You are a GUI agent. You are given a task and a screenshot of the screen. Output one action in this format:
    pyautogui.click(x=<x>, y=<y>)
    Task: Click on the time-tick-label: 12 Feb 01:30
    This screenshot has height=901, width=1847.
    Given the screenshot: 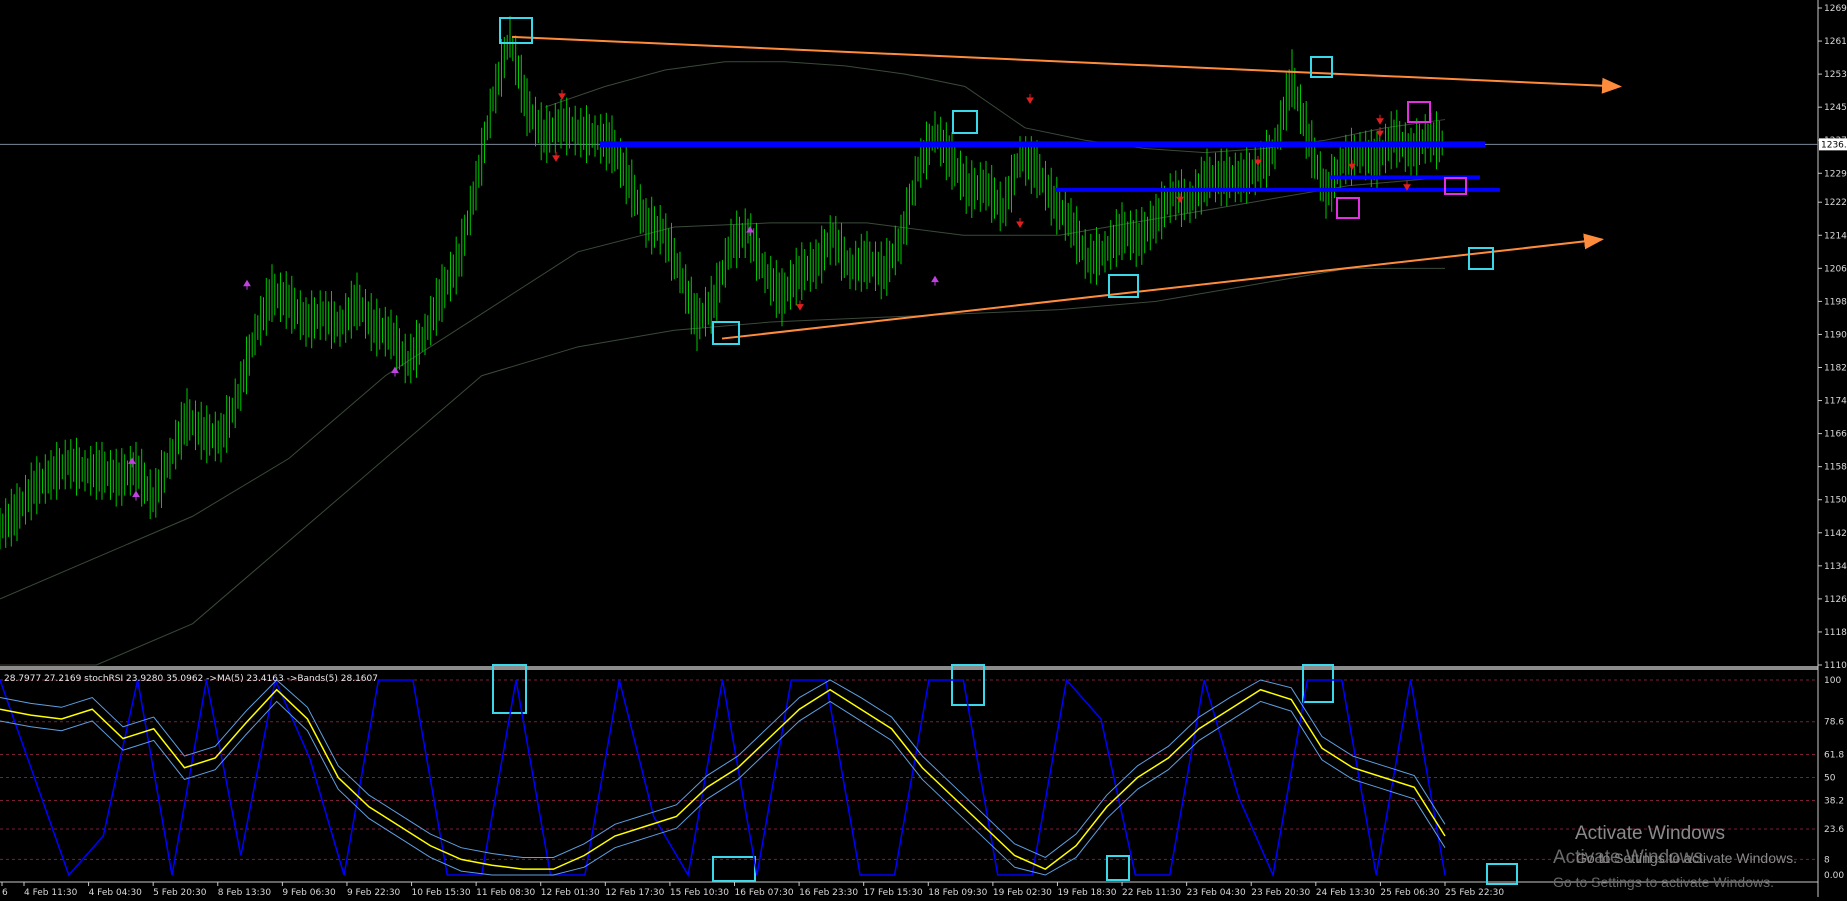 What is the action you would take?
    pyautogui.click(x=570, y=892)
    